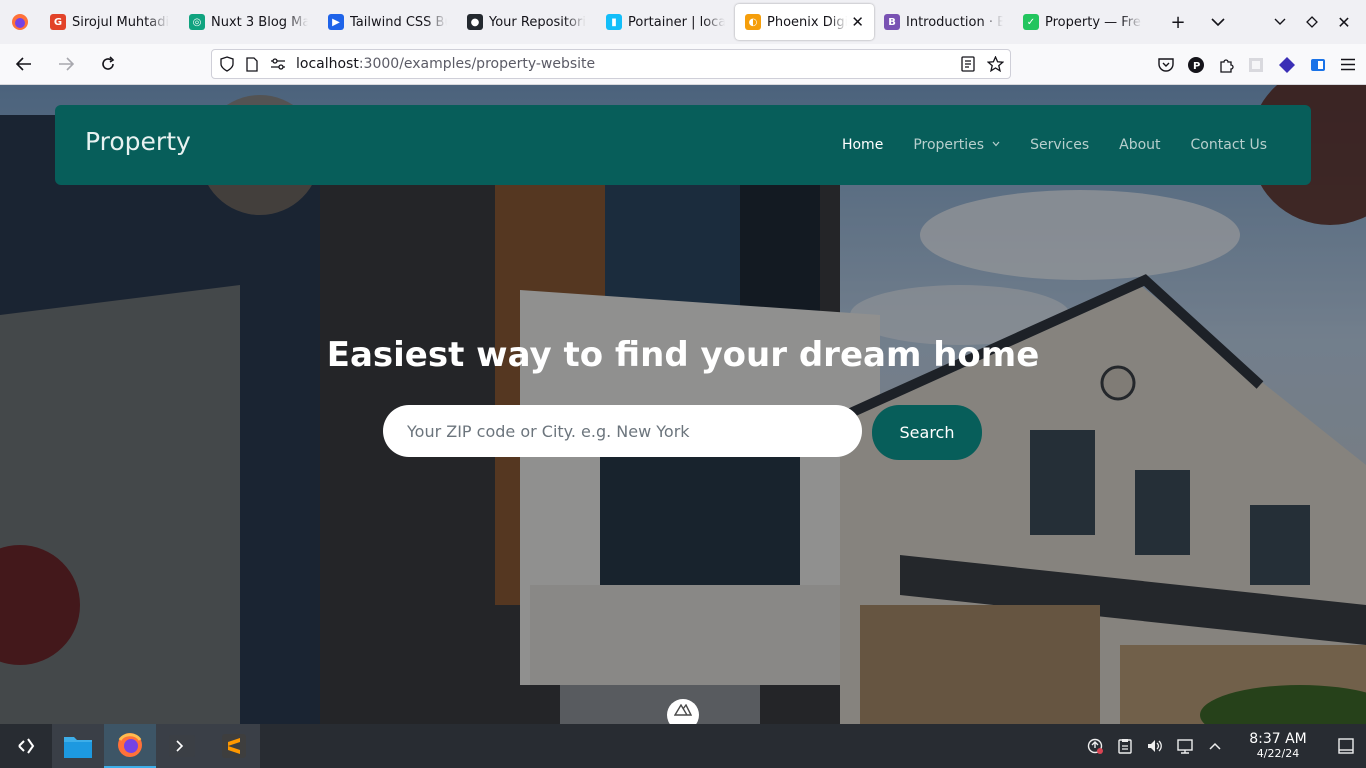 This screenshot has width=1366, height=768. I want to click on browser-tab: ◐ Phoenix Digi ✕, so click(804, 22).